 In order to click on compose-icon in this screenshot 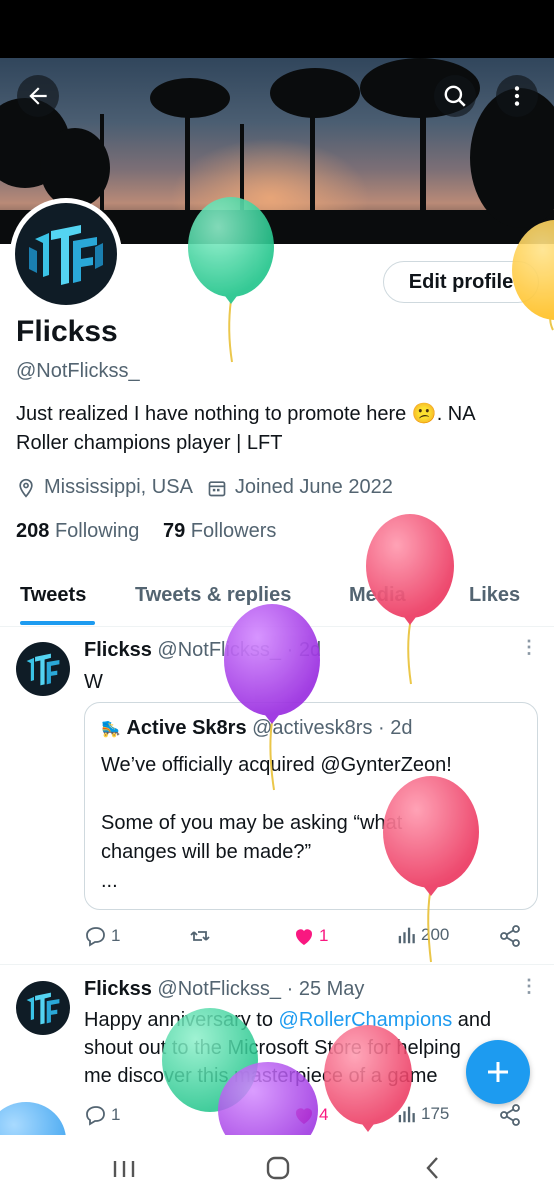, I will do `click(498, 1072)`.